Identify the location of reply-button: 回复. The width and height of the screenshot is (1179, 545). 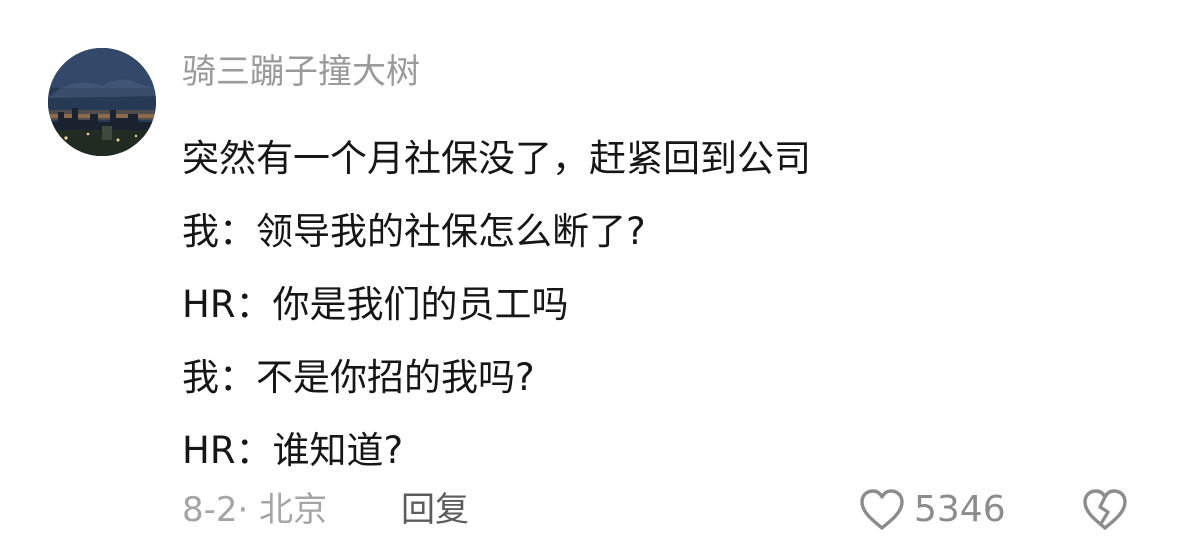
(435, 510).